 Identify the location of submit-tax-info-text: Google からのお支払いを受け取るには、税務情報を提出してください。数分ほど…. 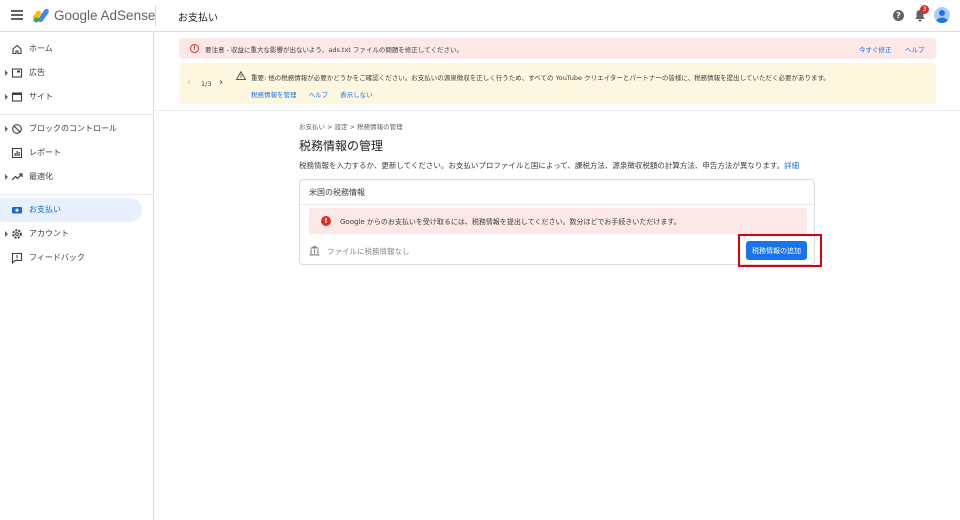
(510, 222).